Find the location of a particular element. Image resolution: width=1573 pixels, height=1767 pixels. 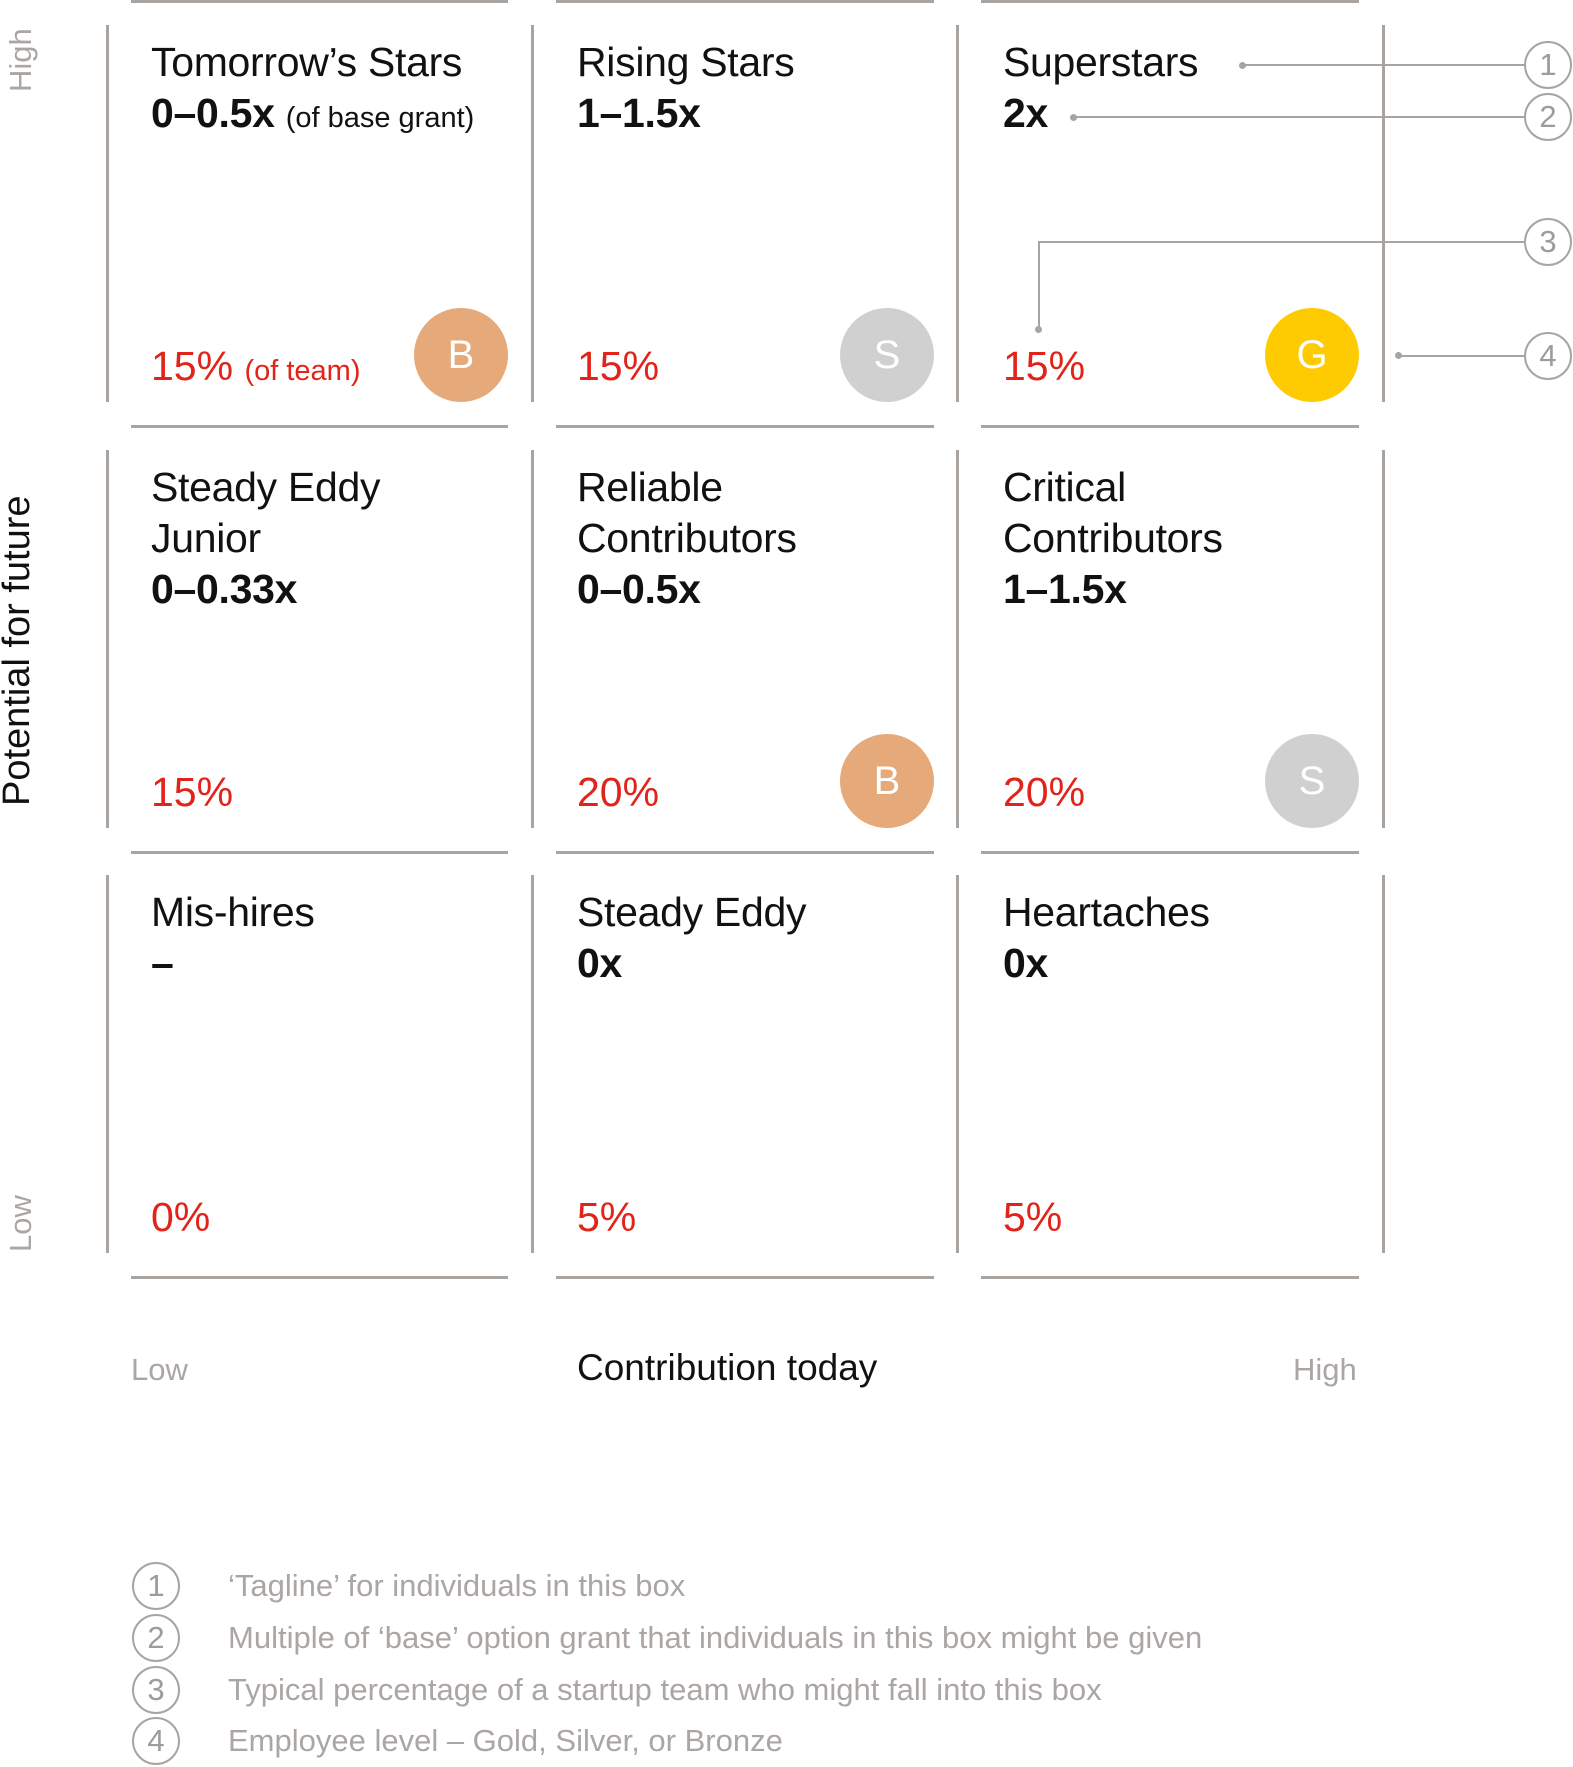

x-axis-title: Contribution today is located at coordinates (727, 1367).